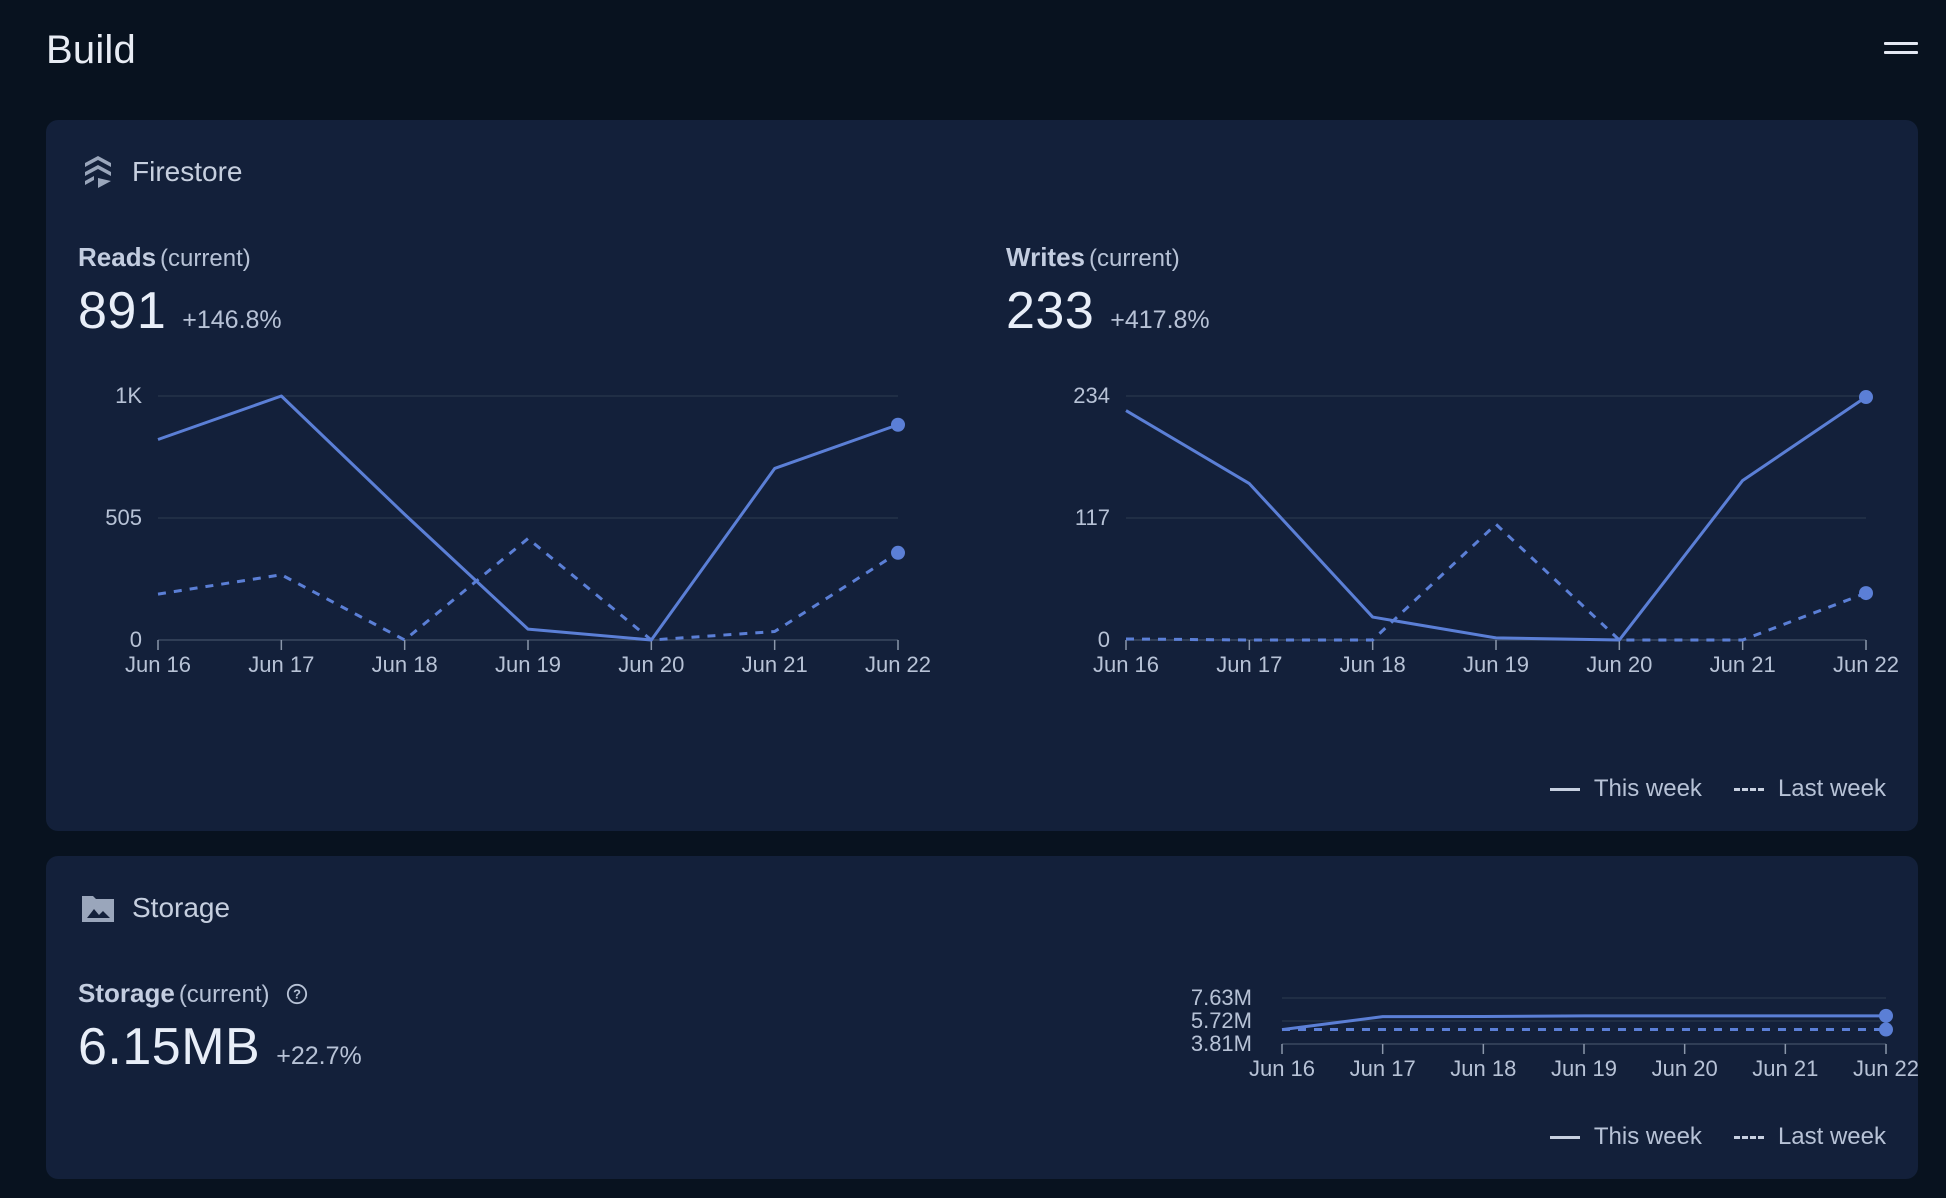 The image size is (1946, 1198). What do you see at coordinates (122, 311) in the screenshot?
I see `reads-value: 891` at bounding box center [122, 311].